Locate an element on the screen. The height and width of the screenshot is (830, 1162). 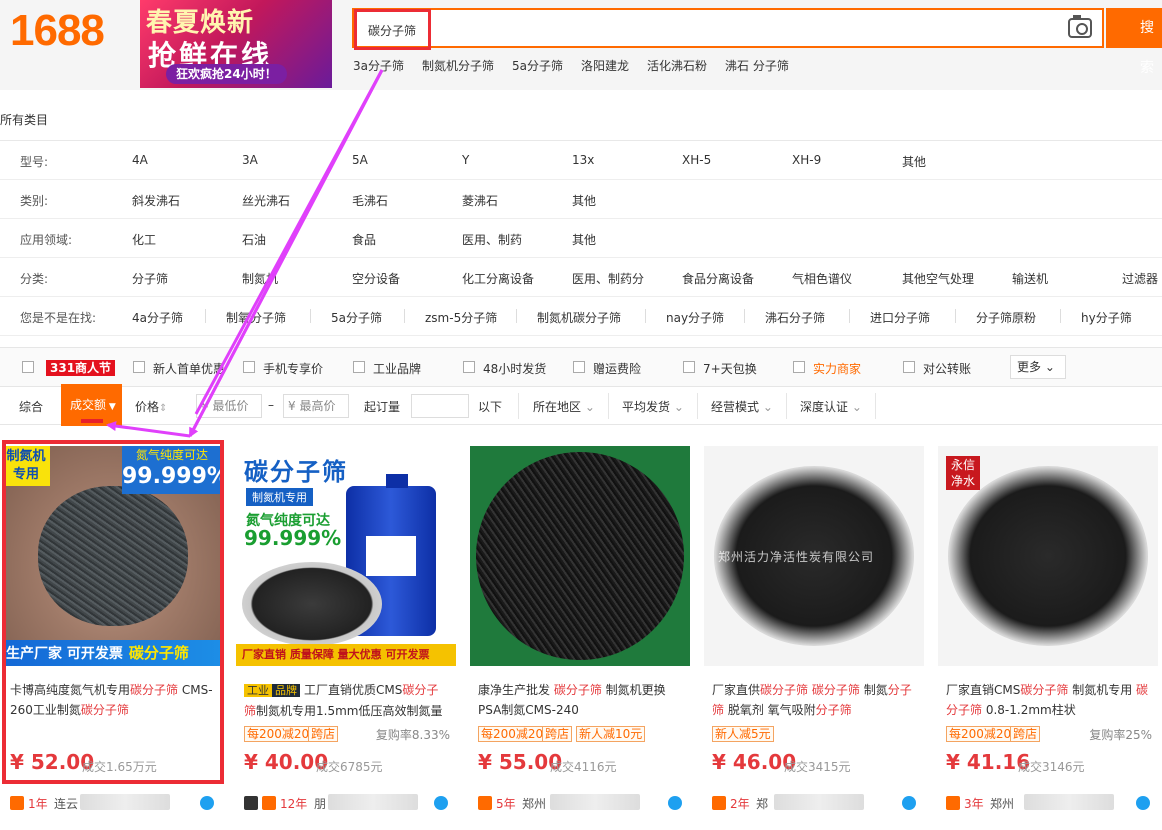
festival-badge: 331商人节 is located at coordinates (81, 368).